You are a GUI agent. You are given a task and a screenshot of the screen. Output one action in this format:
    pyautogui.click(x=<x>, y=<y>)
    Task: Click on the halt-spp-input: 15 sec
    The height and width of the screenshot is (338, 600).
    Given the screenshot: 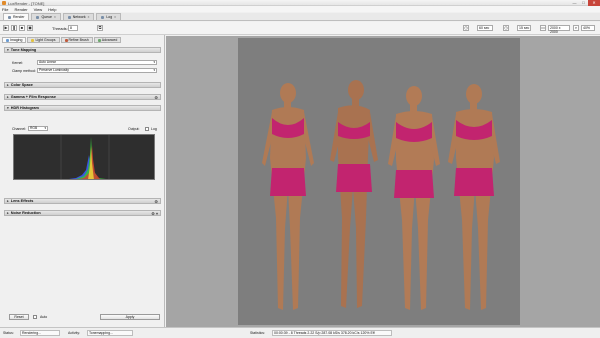 What is the action you would take?
    pyautogui.click(x=524, y=28)
    